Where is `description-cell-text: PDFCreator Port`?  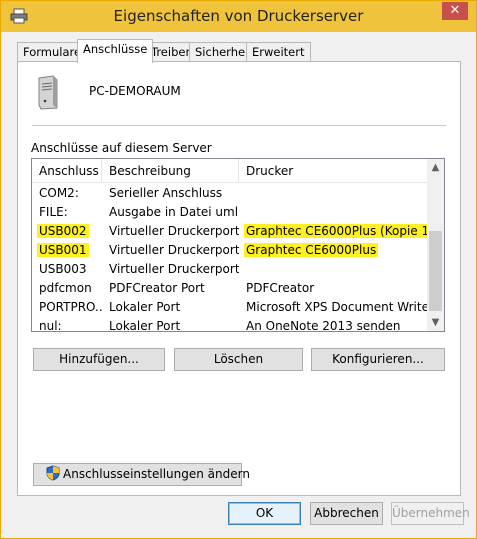
description-cell-text: PDFCreator Port is located at coordinates (157, 288).